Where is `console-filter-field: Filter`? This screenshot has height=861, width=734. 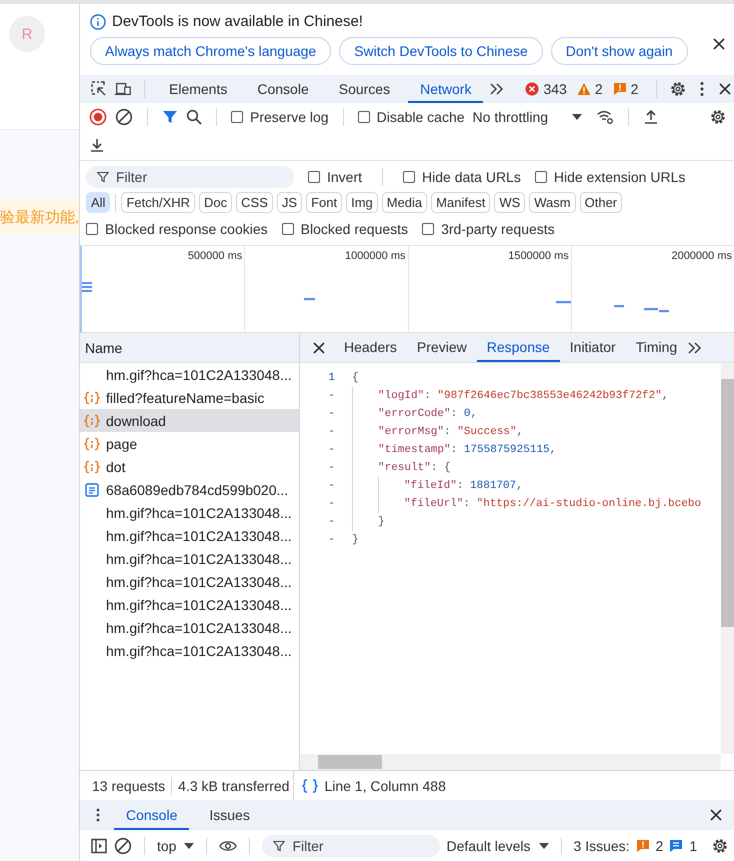 console-filter-field: Filter is located at coordinates (351, 845).